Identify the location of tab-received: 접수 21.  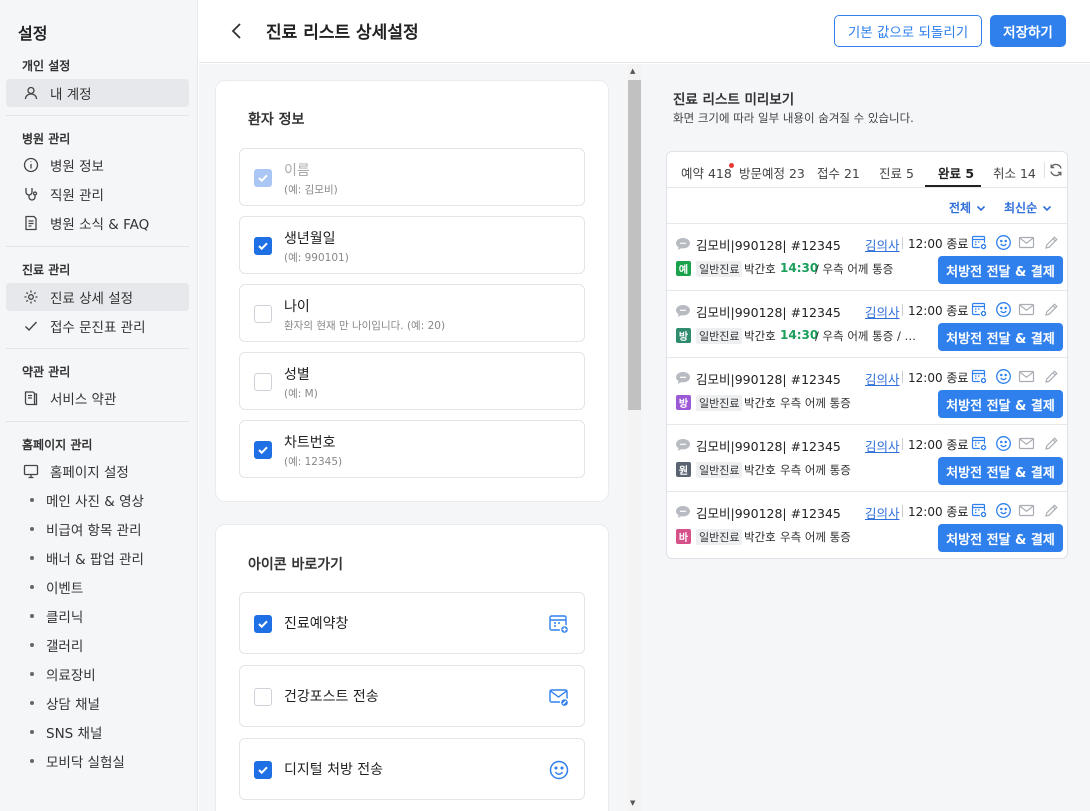
(838, 172).